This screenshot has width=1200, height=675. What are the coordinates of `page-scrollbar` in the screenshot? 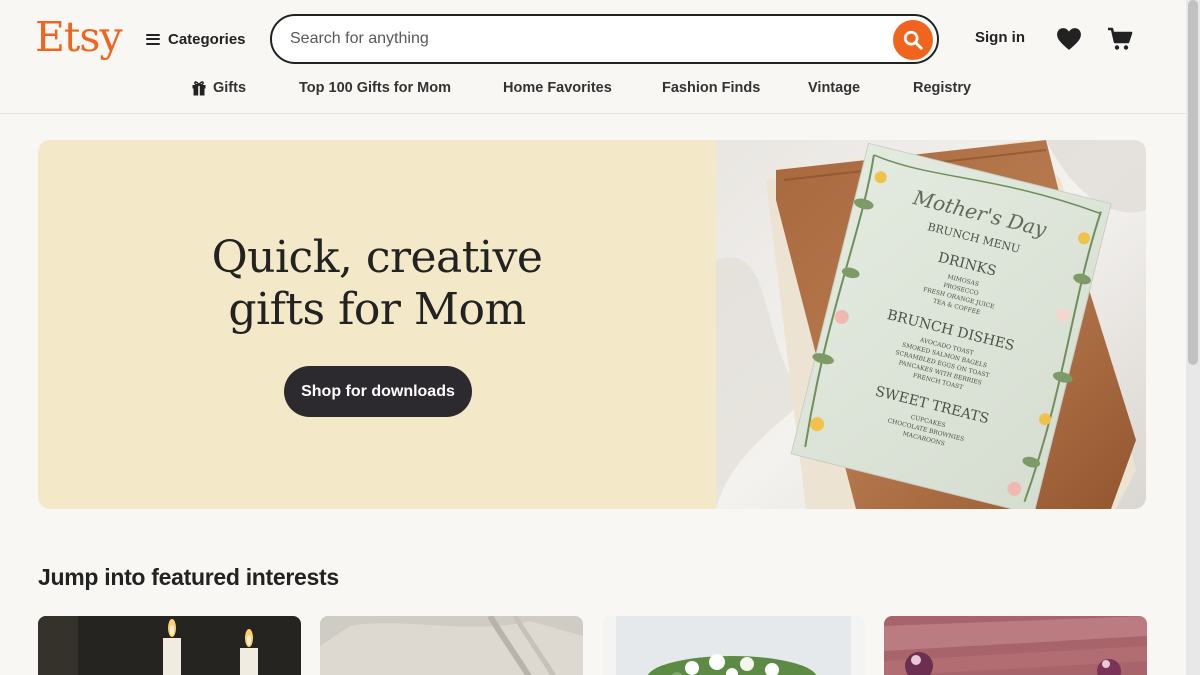 It's located at (1193, 337).